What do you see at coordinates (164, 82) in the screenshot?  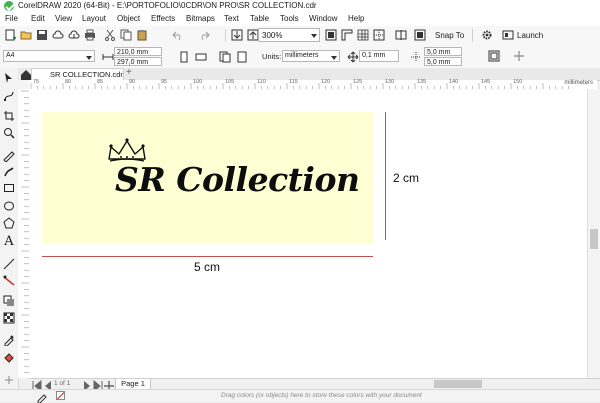 I see `ruler-tick-label: 95` at bounding box center [164, 82].